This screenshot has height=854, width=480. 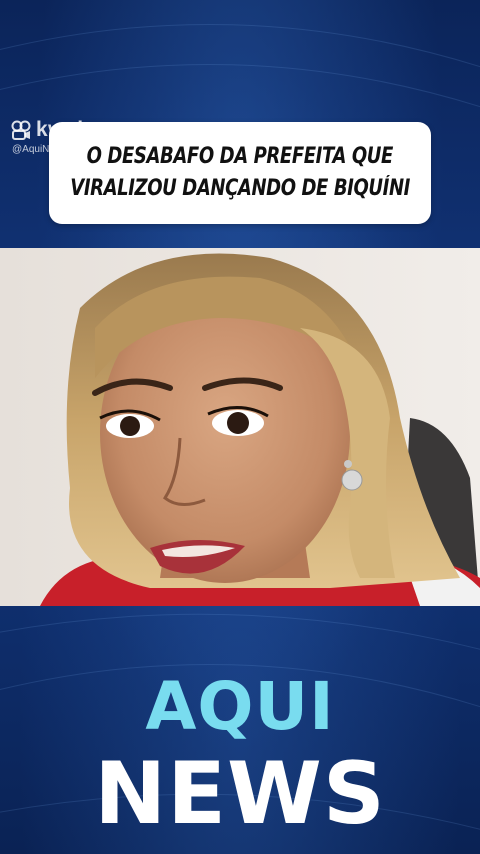 What do you see at coordinates (21, 130) in the screenshot?
I see `kwai-logo-icon` at bounding box center [21, 130].